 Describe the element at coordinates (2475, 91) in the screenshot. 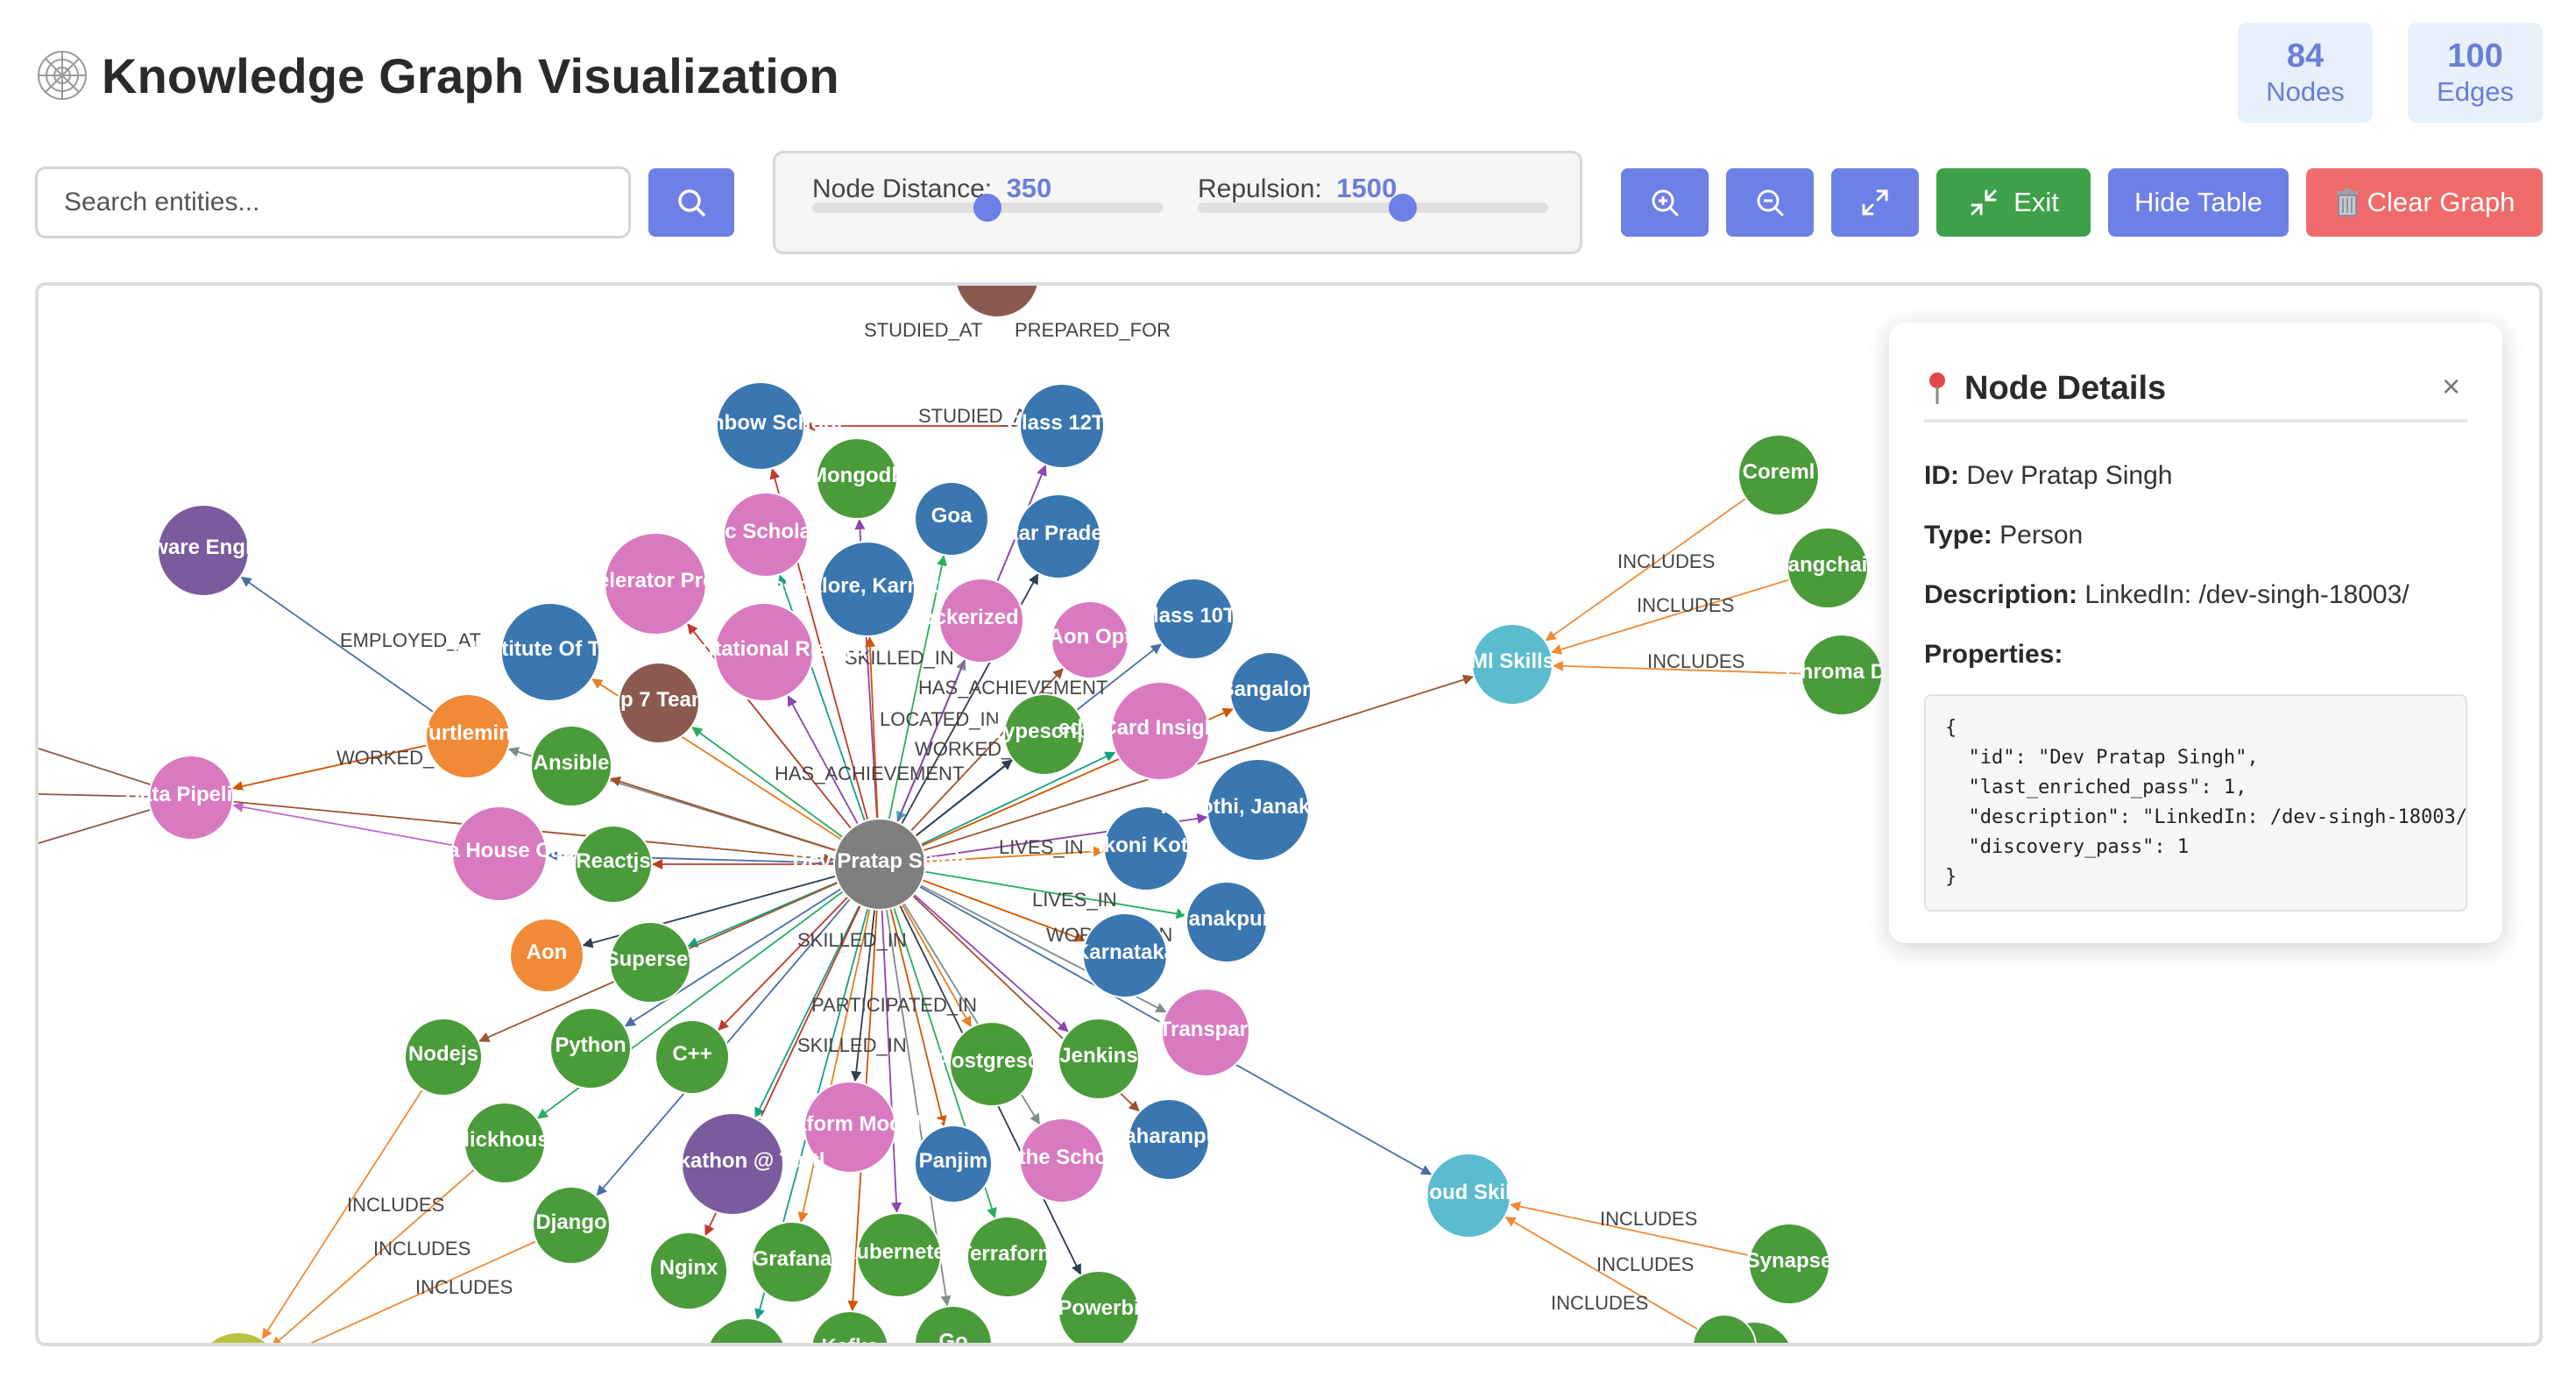

I see `edges-label: Edges` at that location.